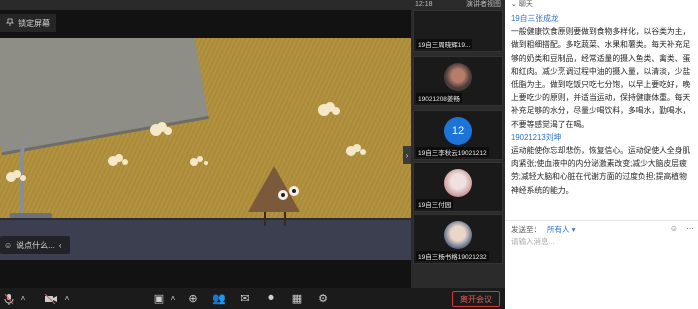 Image resolution: width=698 pixels, height=309 pixels. I want to click on send-to-row: 发送至： 所有人 ▾, so click(543, 229).